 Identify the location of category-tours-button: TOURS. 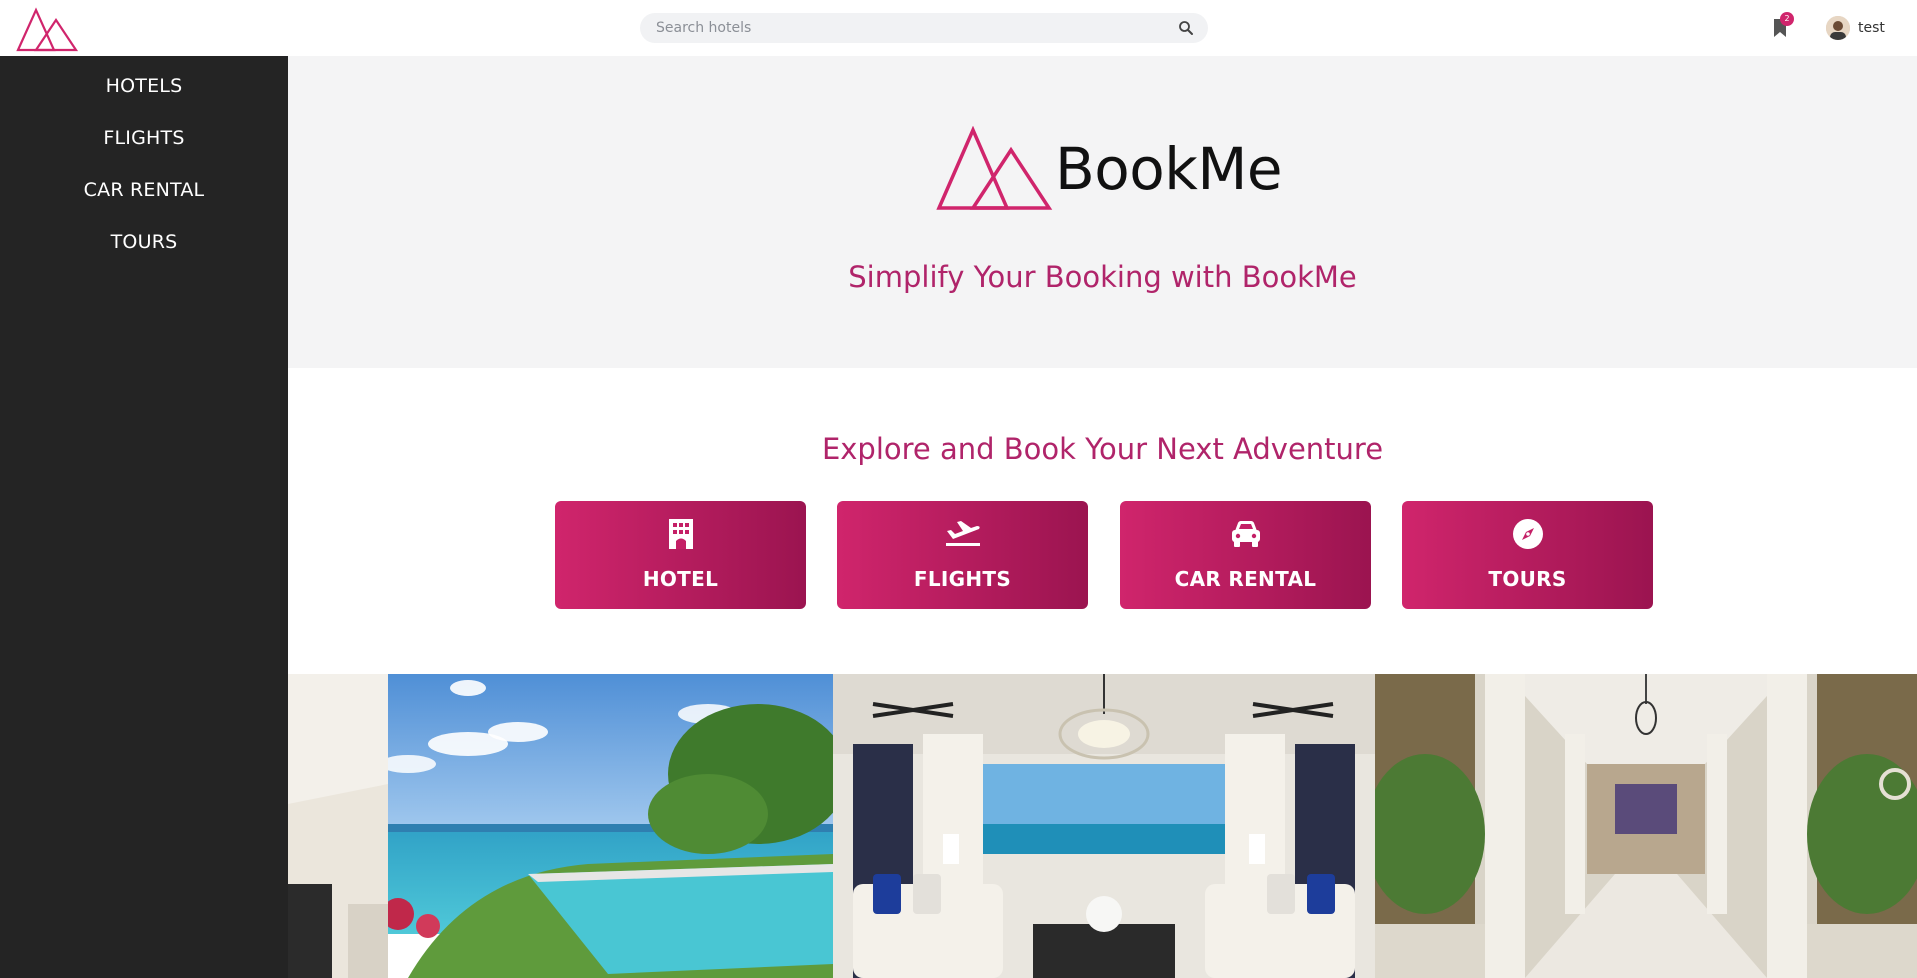
(1527, 555).